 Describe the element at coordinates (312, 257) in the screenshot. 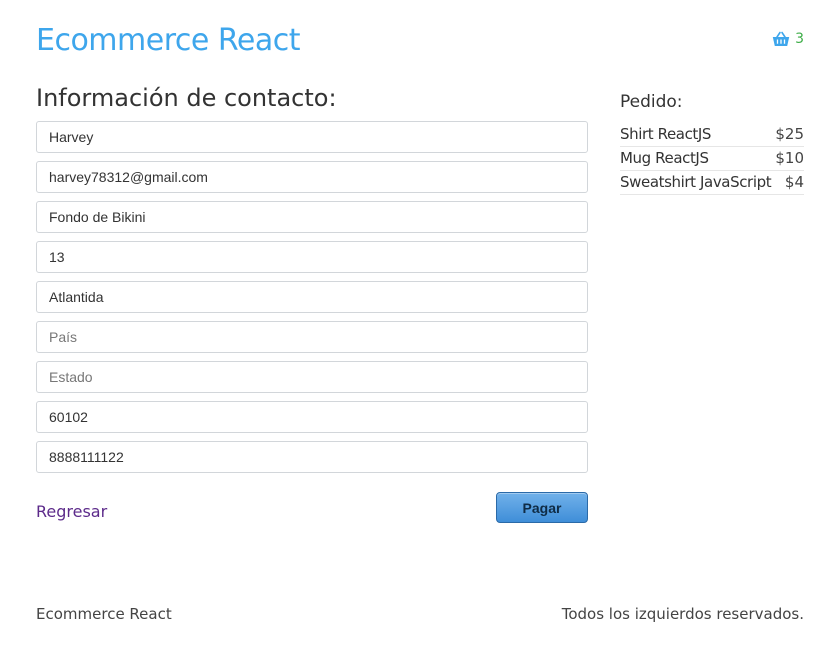

I see `apartment-field` at that location.